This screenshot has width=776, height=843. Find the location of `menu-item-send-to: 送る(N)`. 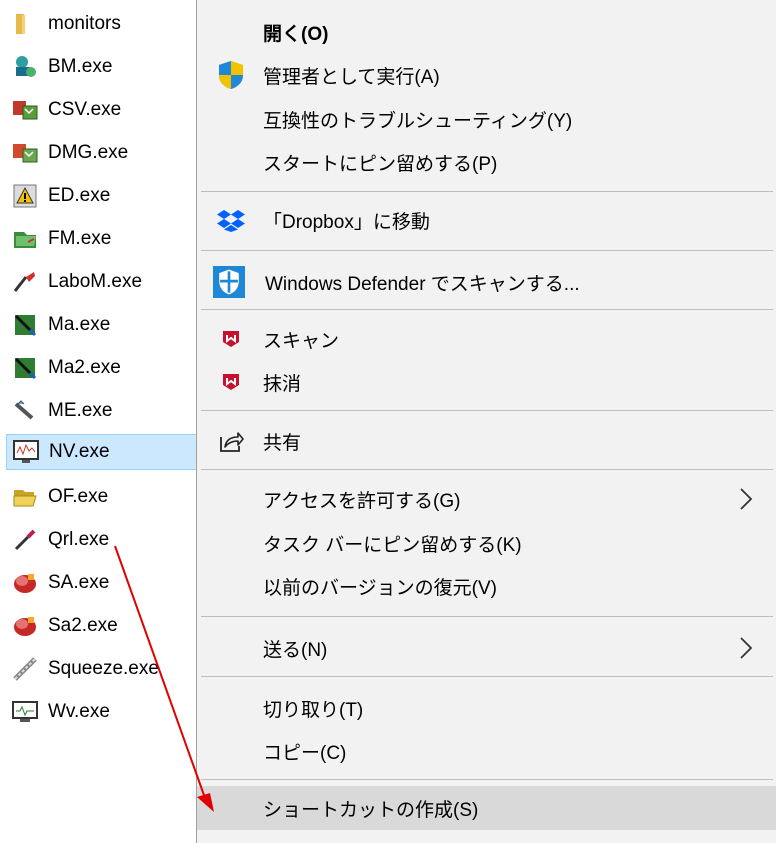

menu-item-send-to: 送る(N) is located at coordinates (486, 648).